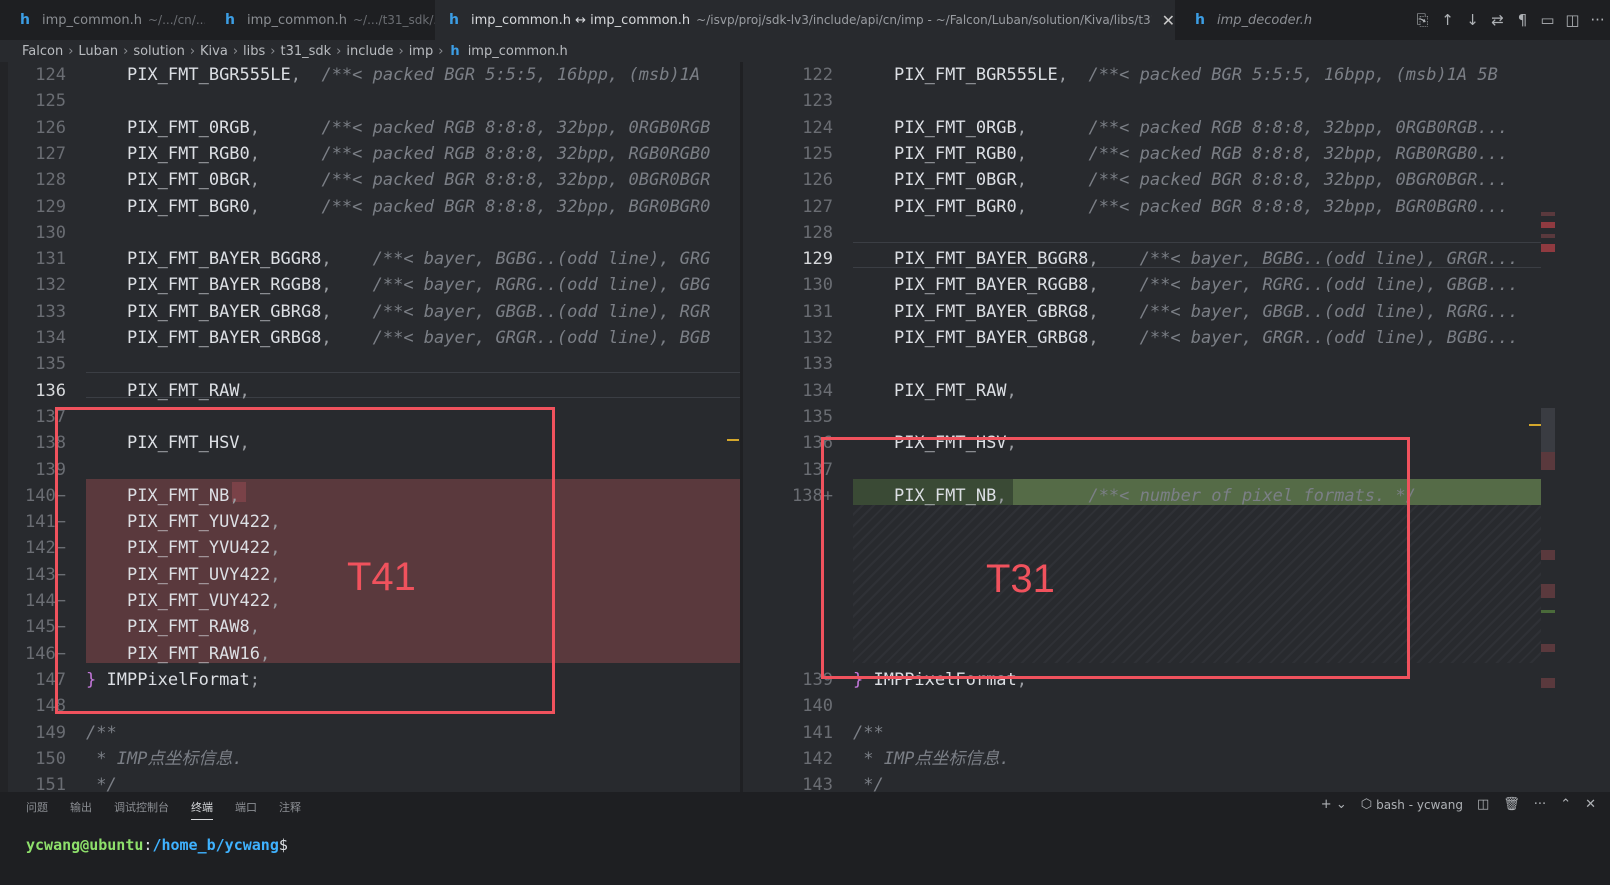 This screenshot has width=1610, height=885. I want to click on panel-tab-terminal: 终端, so click(202, 809).